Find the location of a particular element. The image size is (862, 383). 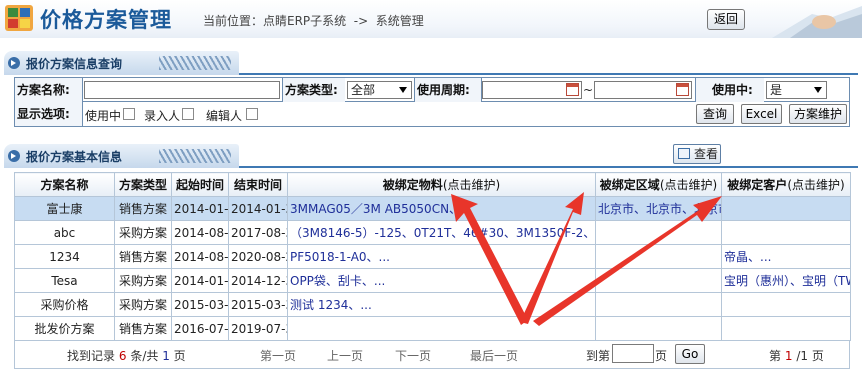

period-start-input is located at coordinates (532, 90).